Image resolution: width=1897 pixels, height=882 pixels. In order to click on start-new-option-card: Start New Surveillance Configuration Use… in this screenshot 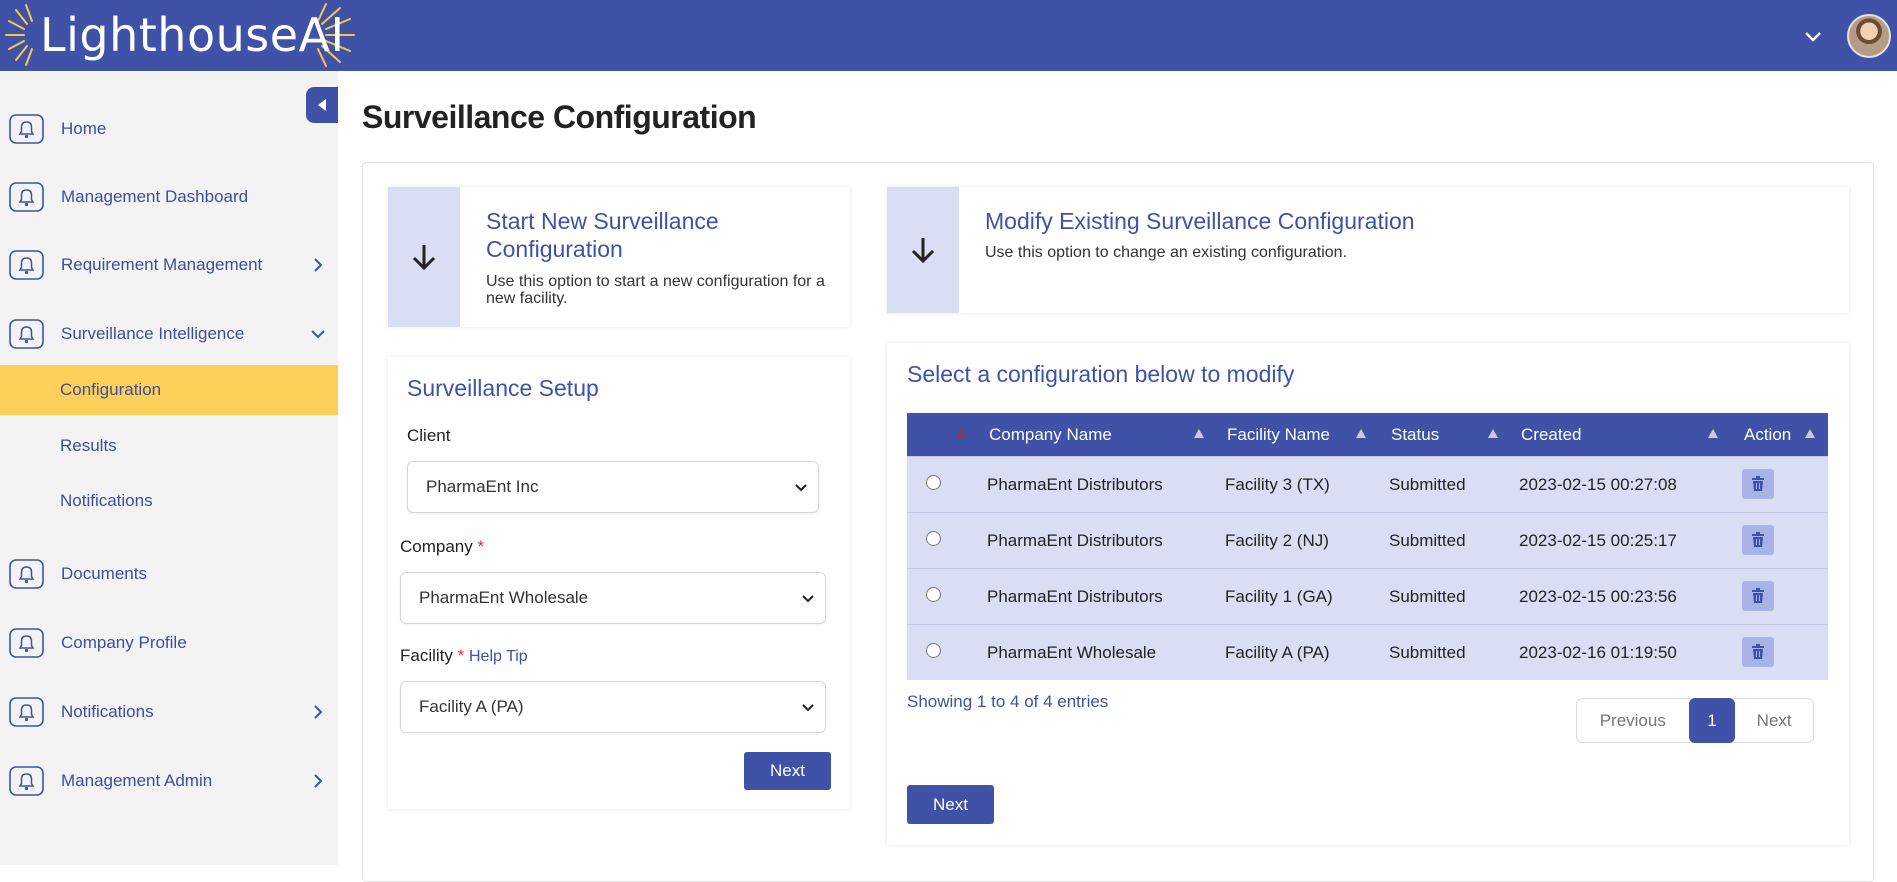, I will do `click(619, 257)`.